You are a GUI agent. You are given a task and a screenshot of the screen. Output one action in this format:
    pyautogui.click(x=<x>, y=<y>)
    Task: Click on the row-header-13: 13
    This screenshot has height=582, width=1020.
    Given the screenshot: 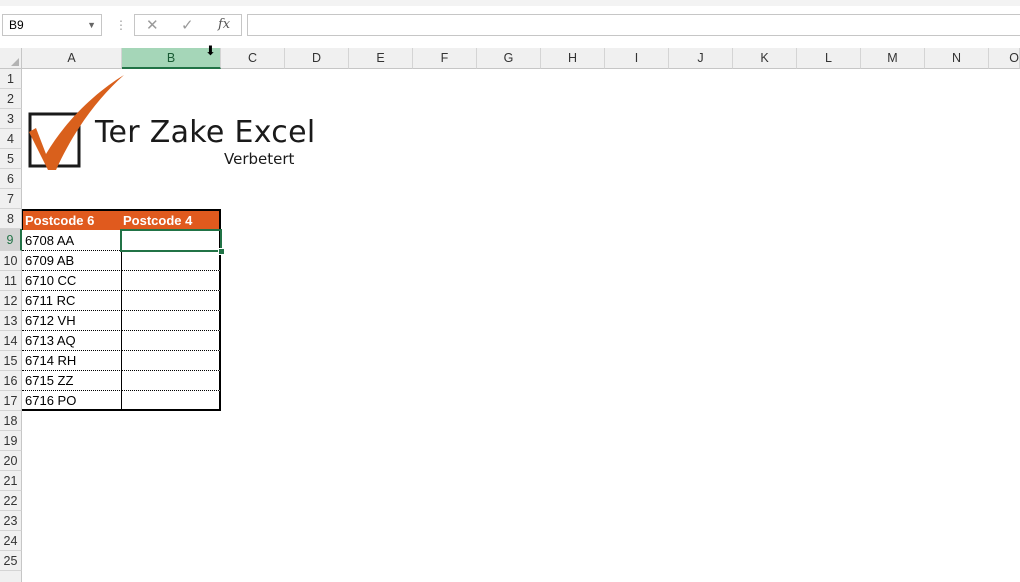 What is the action you would take?
    pyautogui.click(x=11, y=321)
    